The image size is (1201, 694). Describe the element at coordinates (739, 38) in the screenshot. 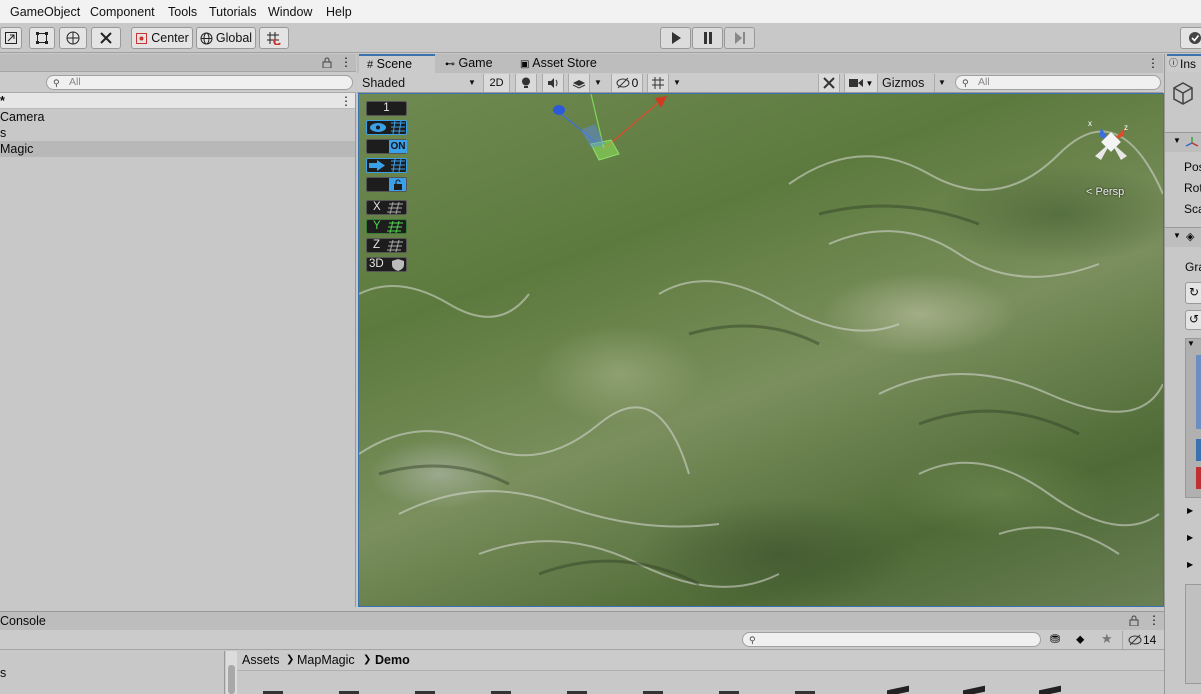

I see `step-button` at that location.